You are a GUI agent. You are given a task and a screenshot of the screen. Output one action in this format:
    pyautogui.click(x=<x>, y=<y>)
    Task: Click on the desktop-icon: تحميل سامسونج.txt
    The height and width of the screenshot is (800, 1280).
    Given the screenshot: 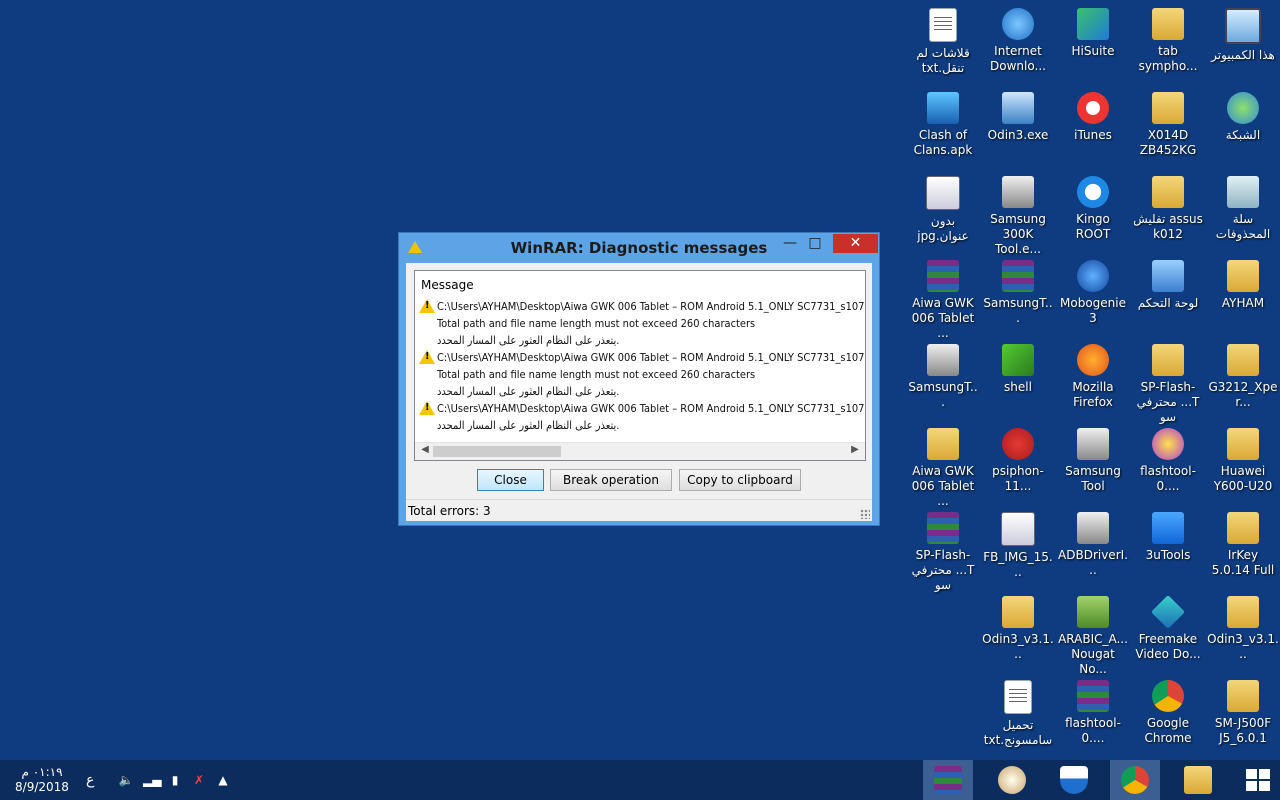 What is the action you would take?
    pyautogui.click(x=1018, y=714)
    